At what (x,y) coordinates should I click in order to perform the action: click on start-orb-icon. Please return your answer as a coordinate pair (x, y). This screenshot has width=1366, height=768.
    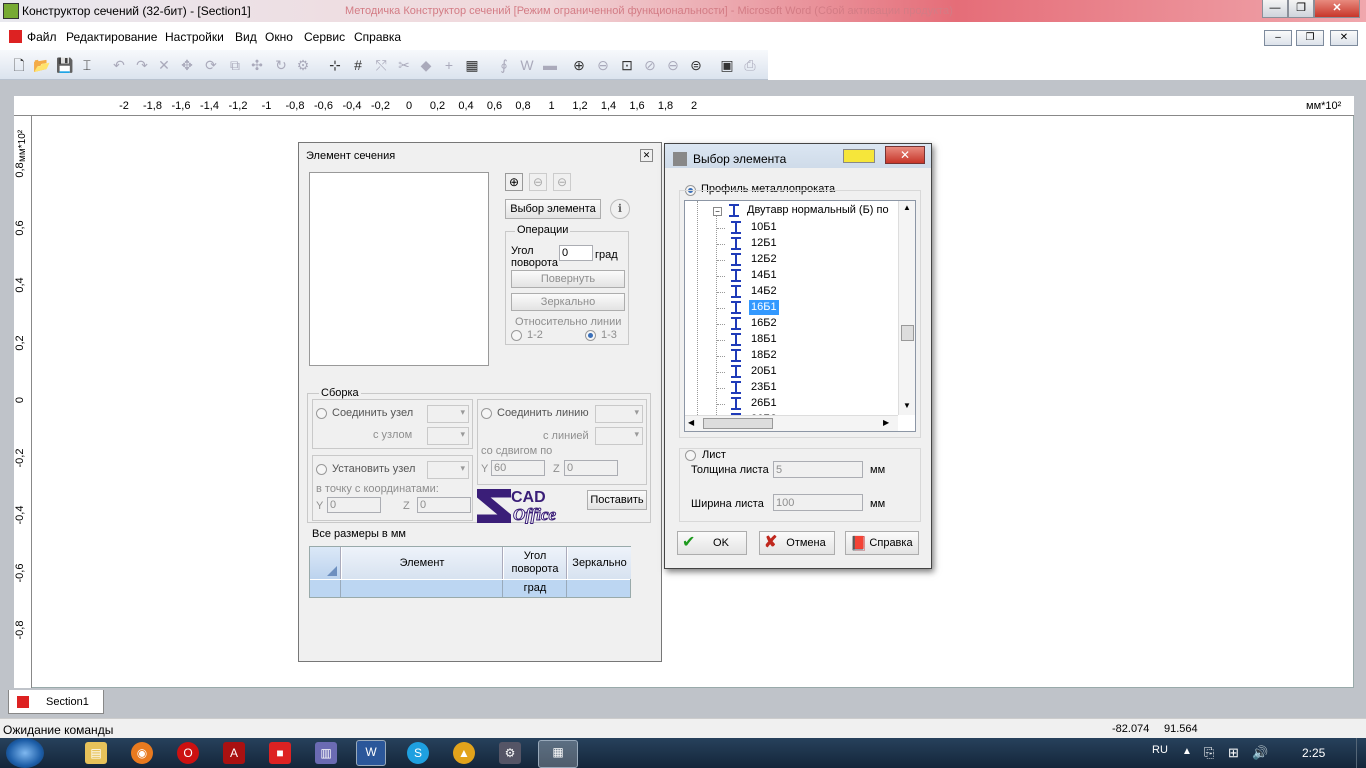
    Looking at the image, I should click on (25, 753).